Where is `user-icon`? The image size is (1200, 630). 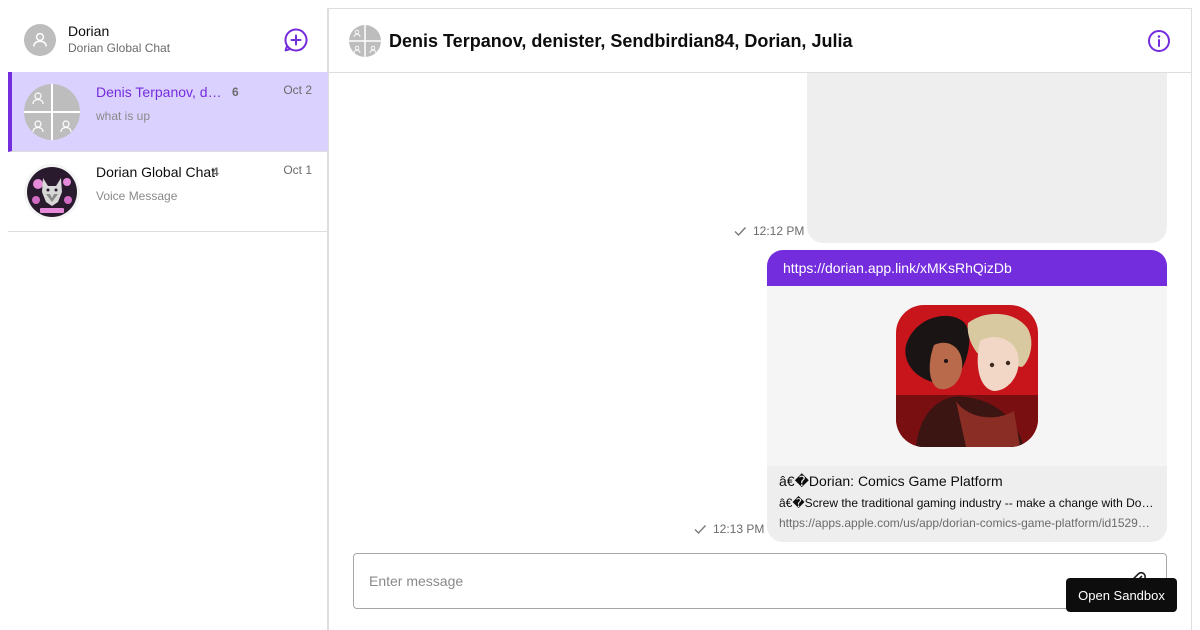
user-icon is located at coordinates (40, 40).